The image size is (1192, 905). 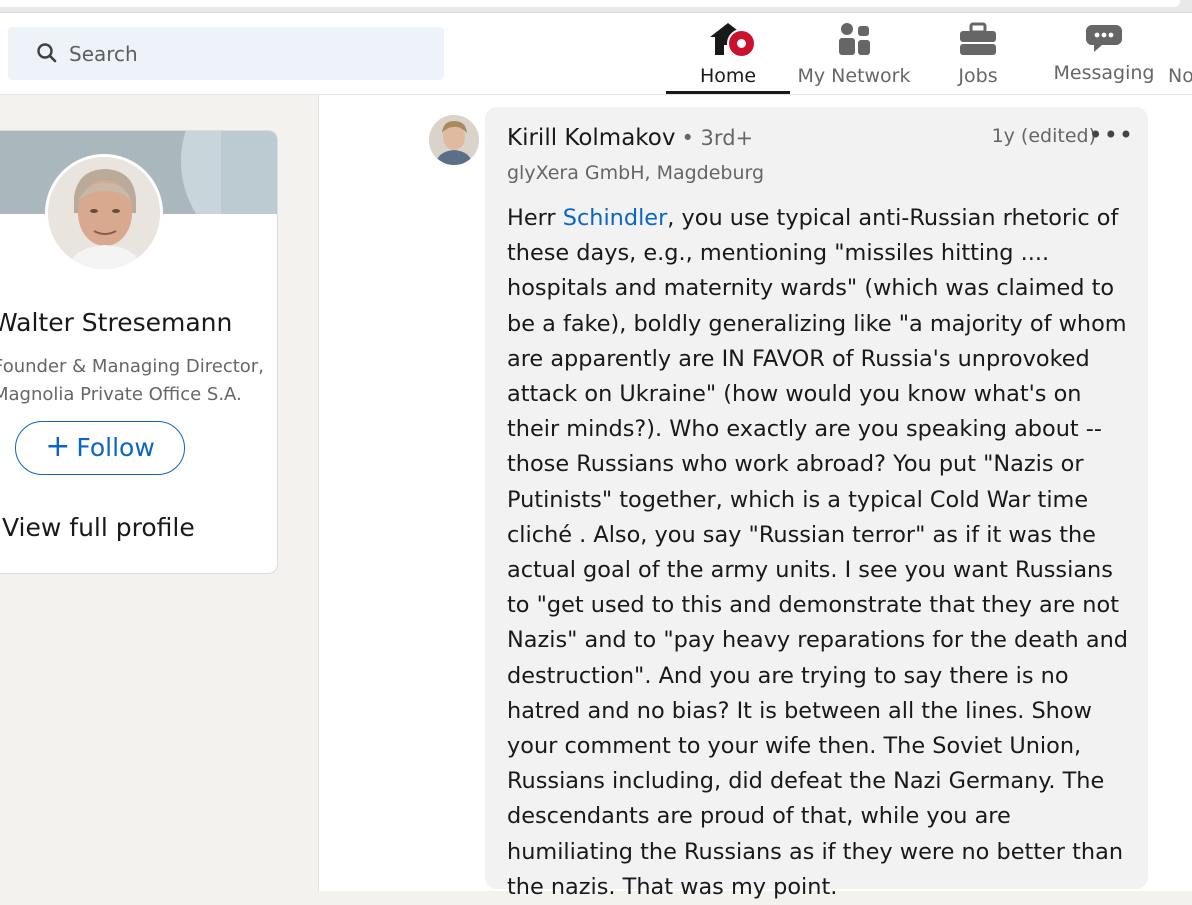 What do you see at coordinates (596, 54) in the screenshot?
I see `global-nav: Search Home My Network Jobs Messaging No` at bounding box center [596, 54].